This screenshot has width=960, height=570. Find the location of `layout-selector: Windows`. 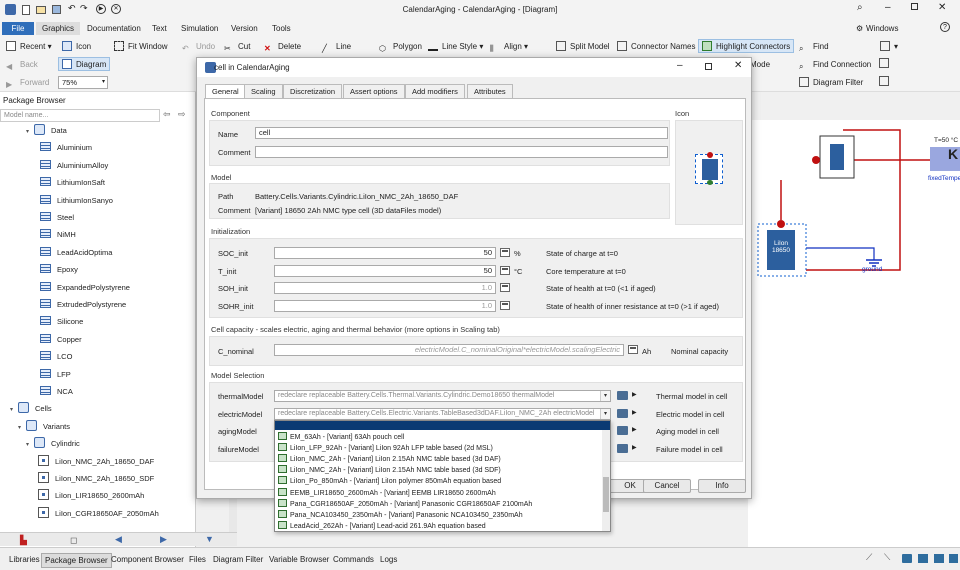

layout-selector: Windows is located at coordinates (882, 28).